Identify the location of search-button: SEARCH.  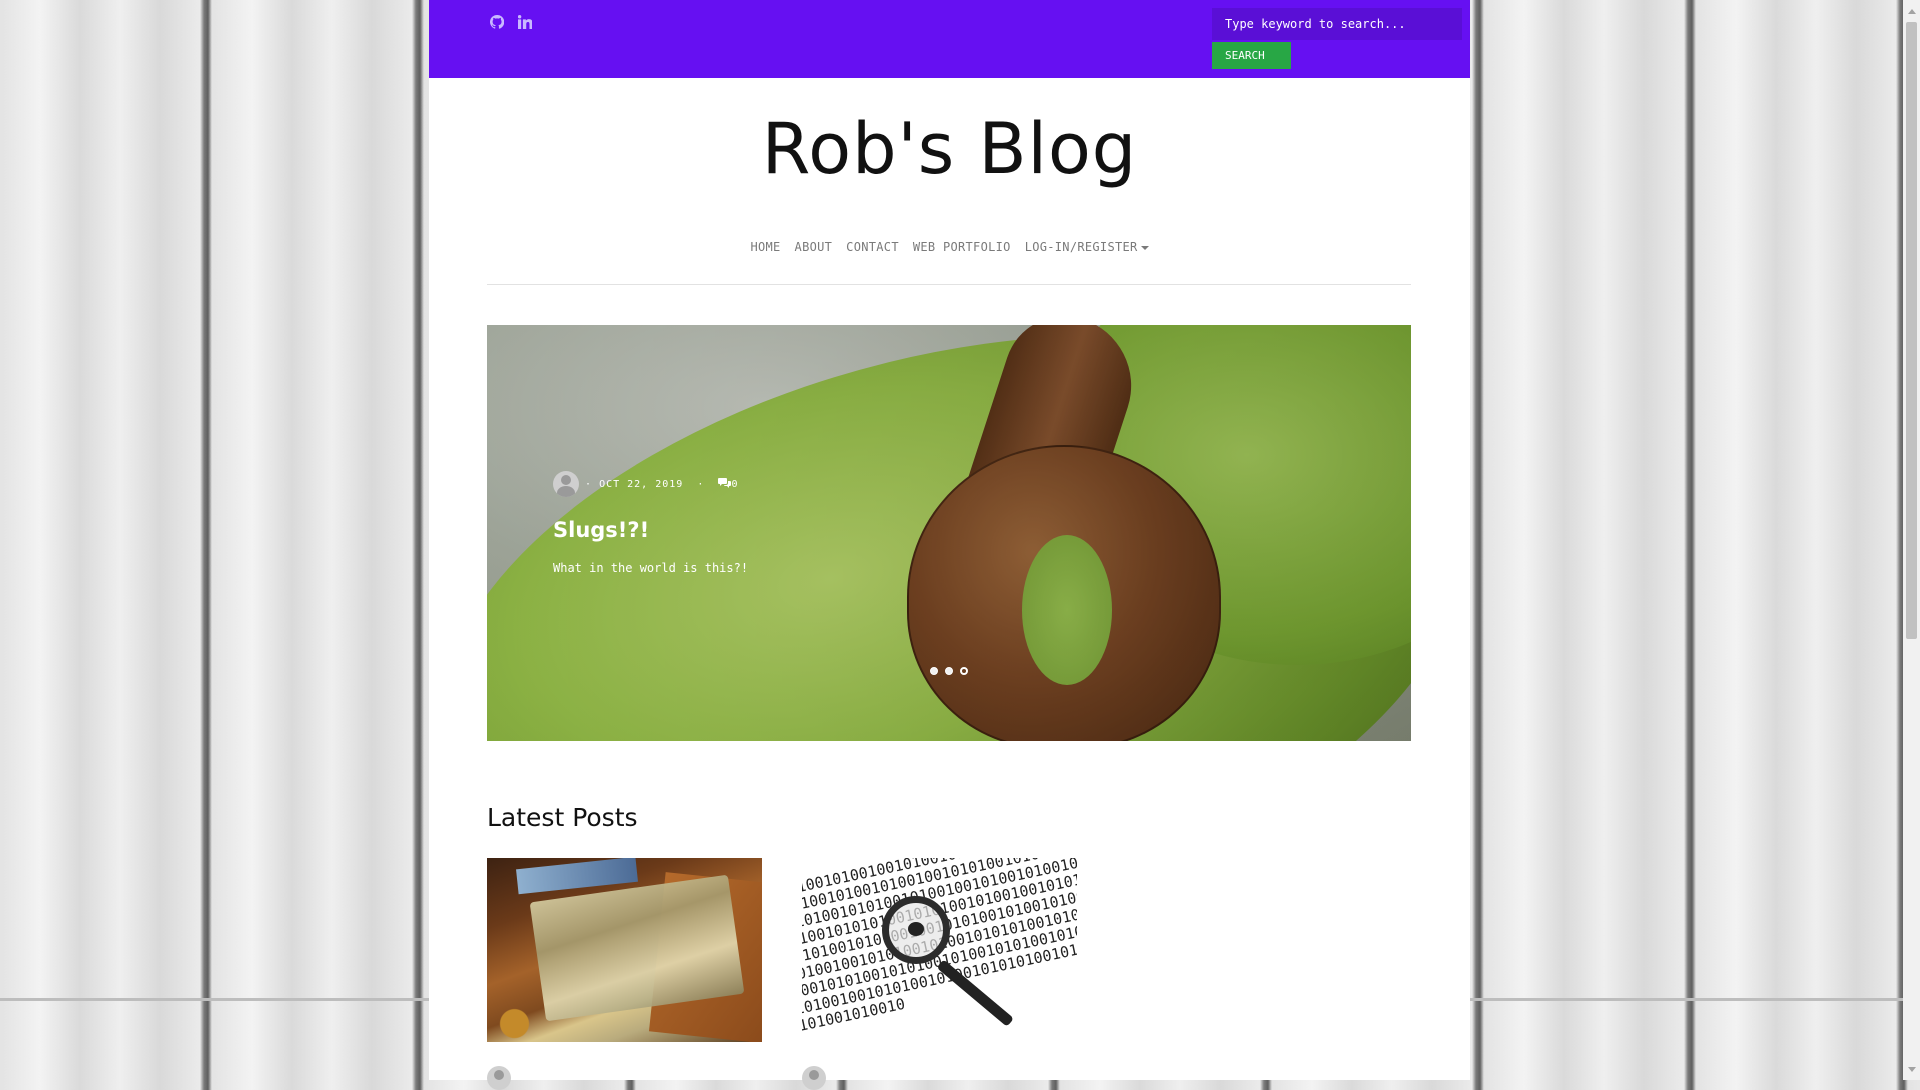
(1251, 55).